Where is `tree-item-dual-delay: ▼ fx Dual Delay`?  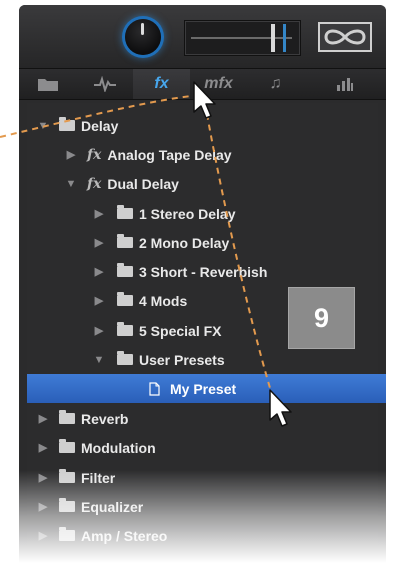 tree-item-dual-delay: ▼ fx Dual Delay is located at coordinates (206, 183).